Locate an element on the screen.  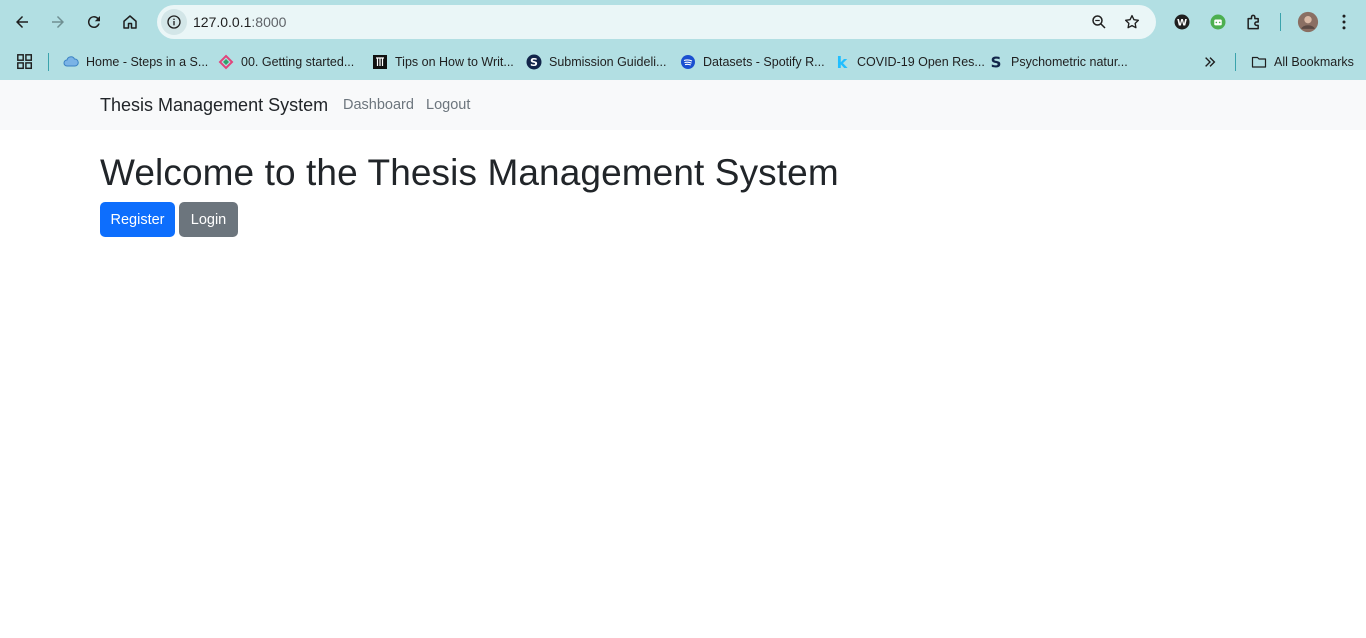
nav-link-dashboard: Dashboard is located at coordinates (378, 105).